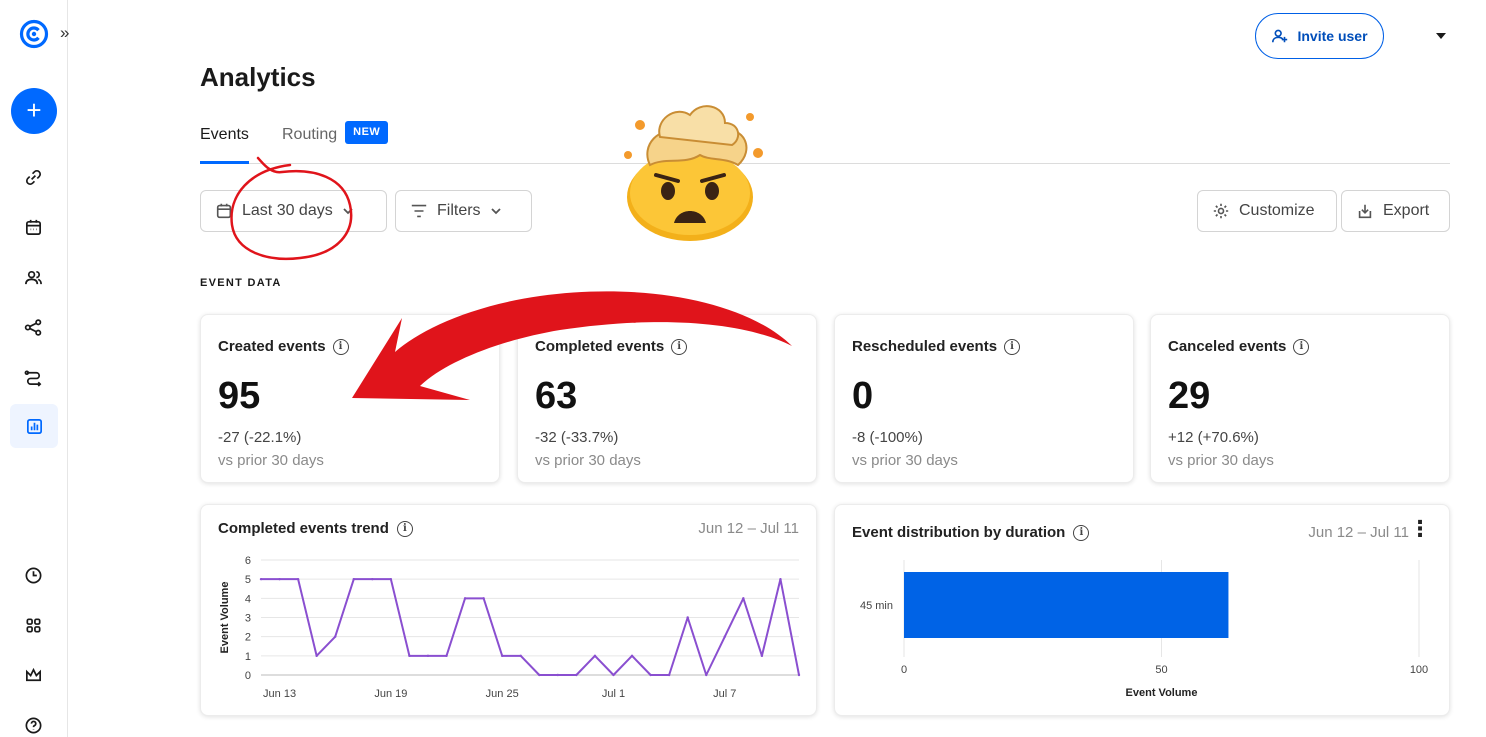 This screenshot has height=737, width=1486. I want to click on sidebar-item-routing, so click(33, 377).